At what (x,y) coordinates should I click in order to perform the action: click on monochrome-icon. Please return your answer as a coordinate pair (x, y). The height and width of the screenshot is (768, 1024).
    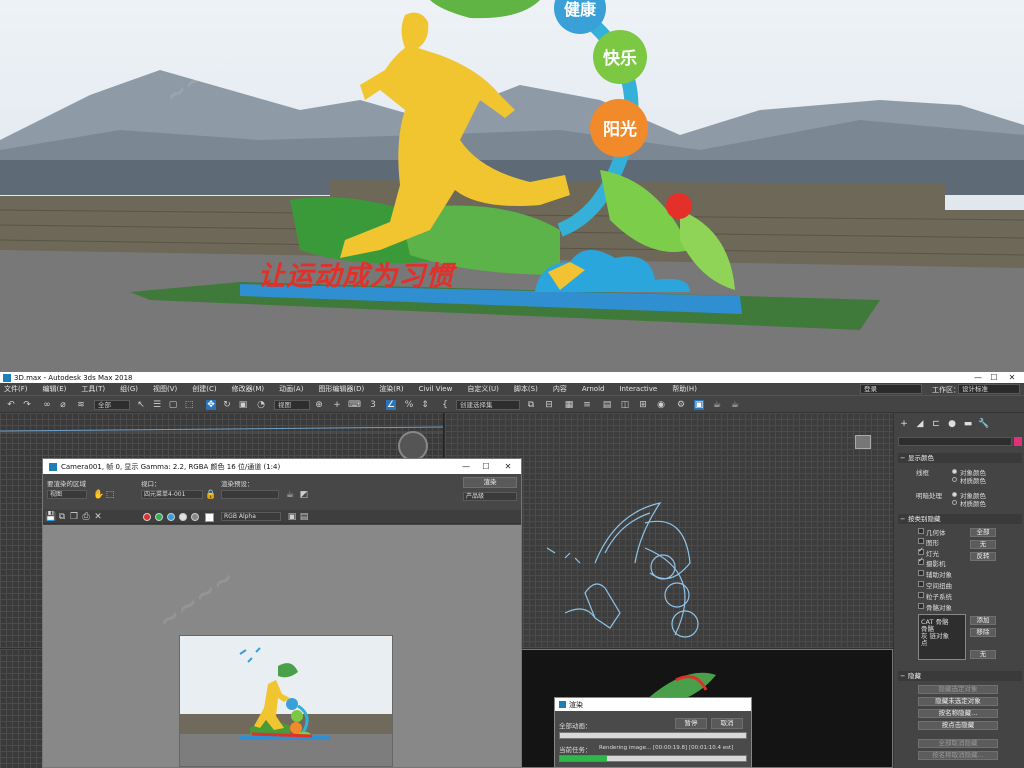
    Looking at the image, I should click on (195, 517).